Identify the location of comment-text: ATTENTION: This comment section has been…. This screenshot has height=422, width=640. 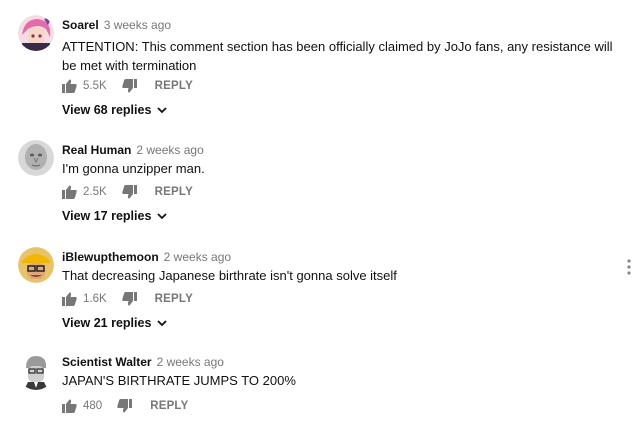
(337, 56).